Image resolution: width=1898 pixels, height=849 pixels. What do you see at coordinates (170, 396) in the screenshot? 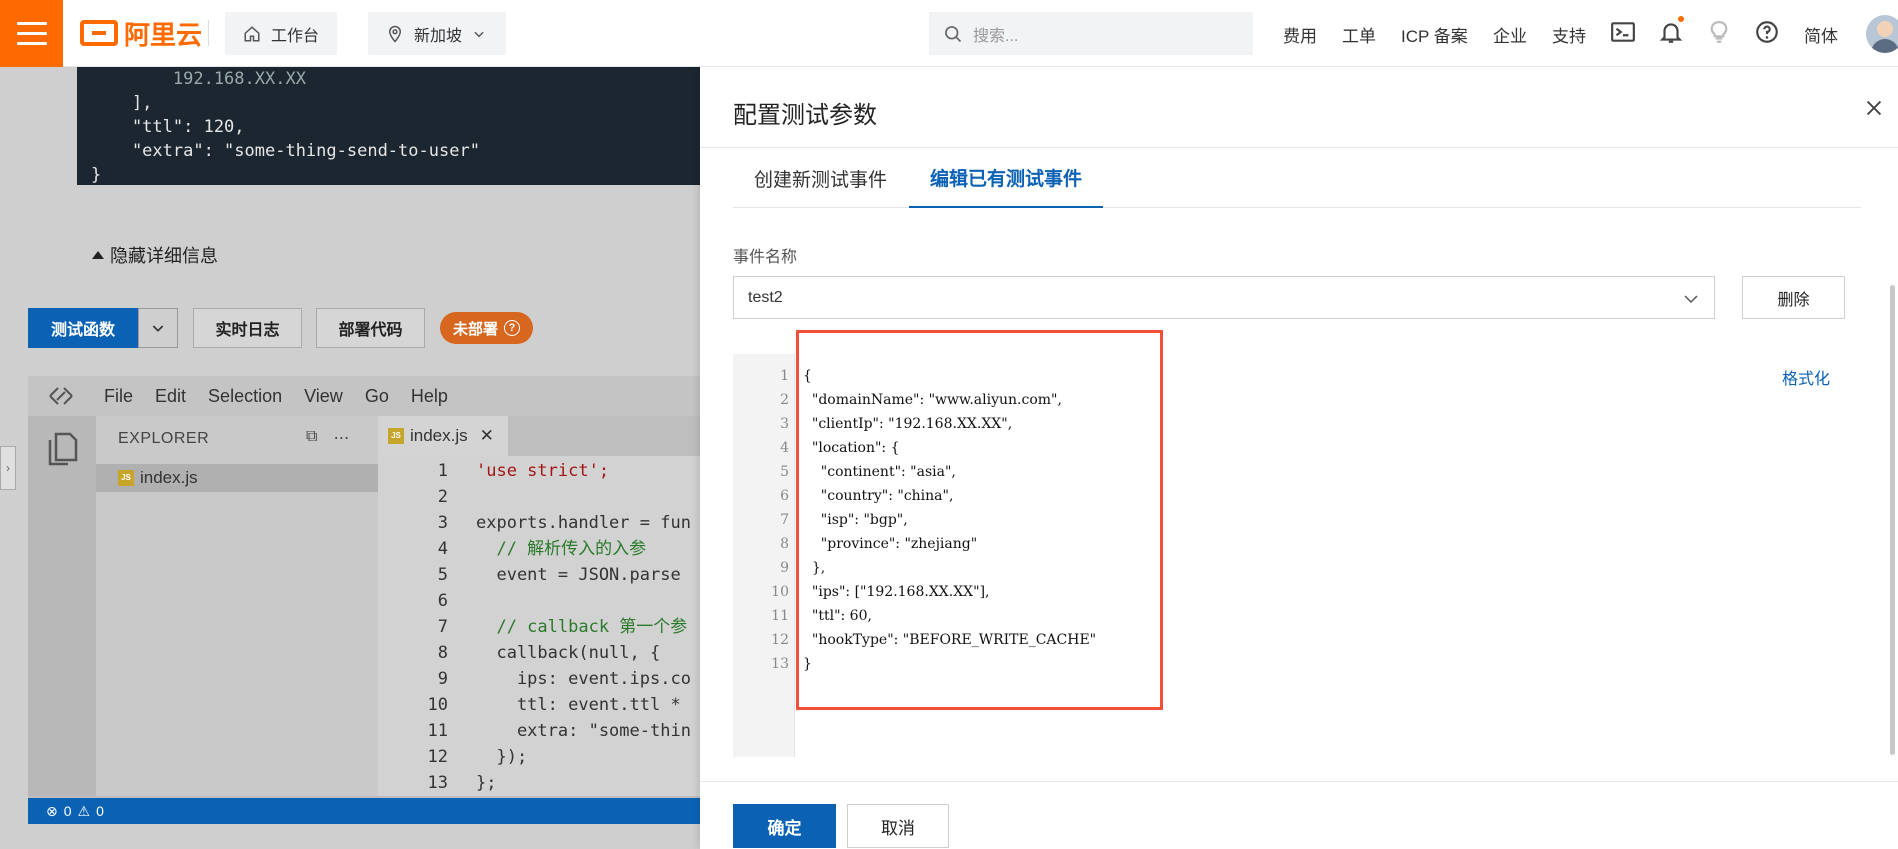
I see `menu-edit: Edit` at bounding box center [170, 396].